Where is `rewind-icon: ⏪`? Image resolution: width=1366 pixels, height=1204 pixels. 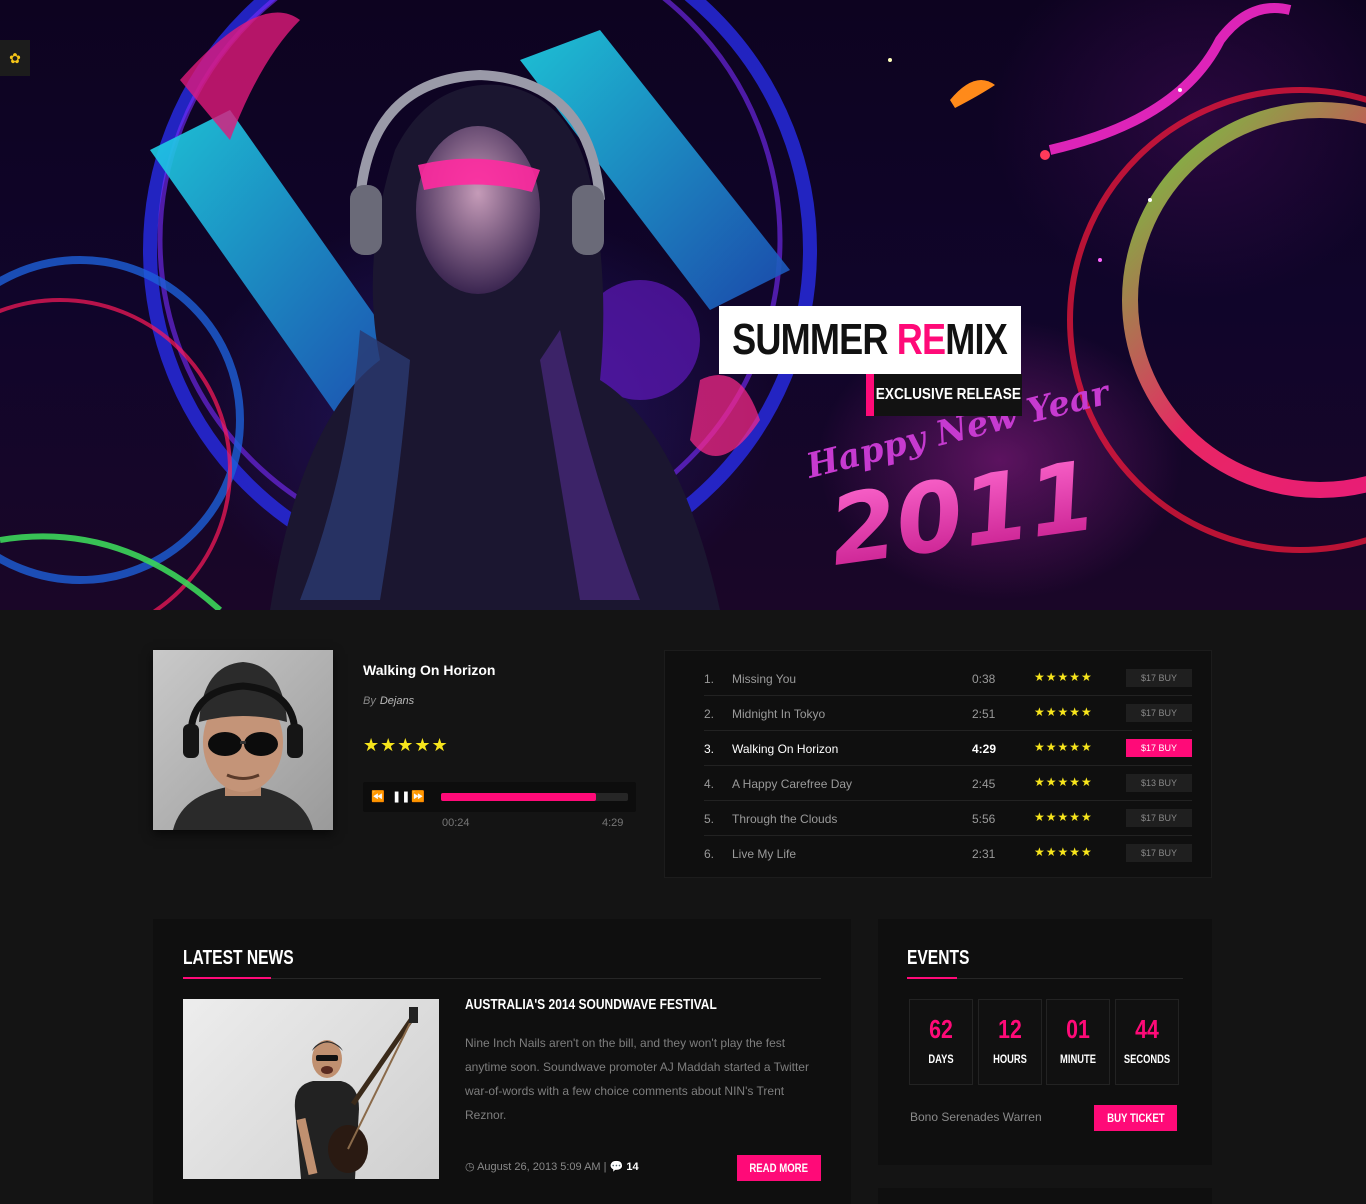
rewind-icon: ⏪ is located at coordinates (378, 796).